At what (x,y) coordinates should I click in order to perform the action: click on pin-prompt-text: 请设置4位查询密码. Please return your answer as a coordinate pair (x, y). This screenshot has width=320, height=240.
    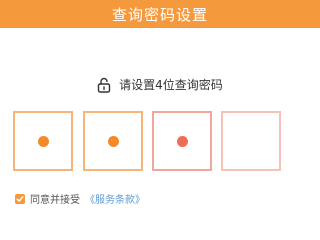
    Looking at the image, I should click on (171, 85).